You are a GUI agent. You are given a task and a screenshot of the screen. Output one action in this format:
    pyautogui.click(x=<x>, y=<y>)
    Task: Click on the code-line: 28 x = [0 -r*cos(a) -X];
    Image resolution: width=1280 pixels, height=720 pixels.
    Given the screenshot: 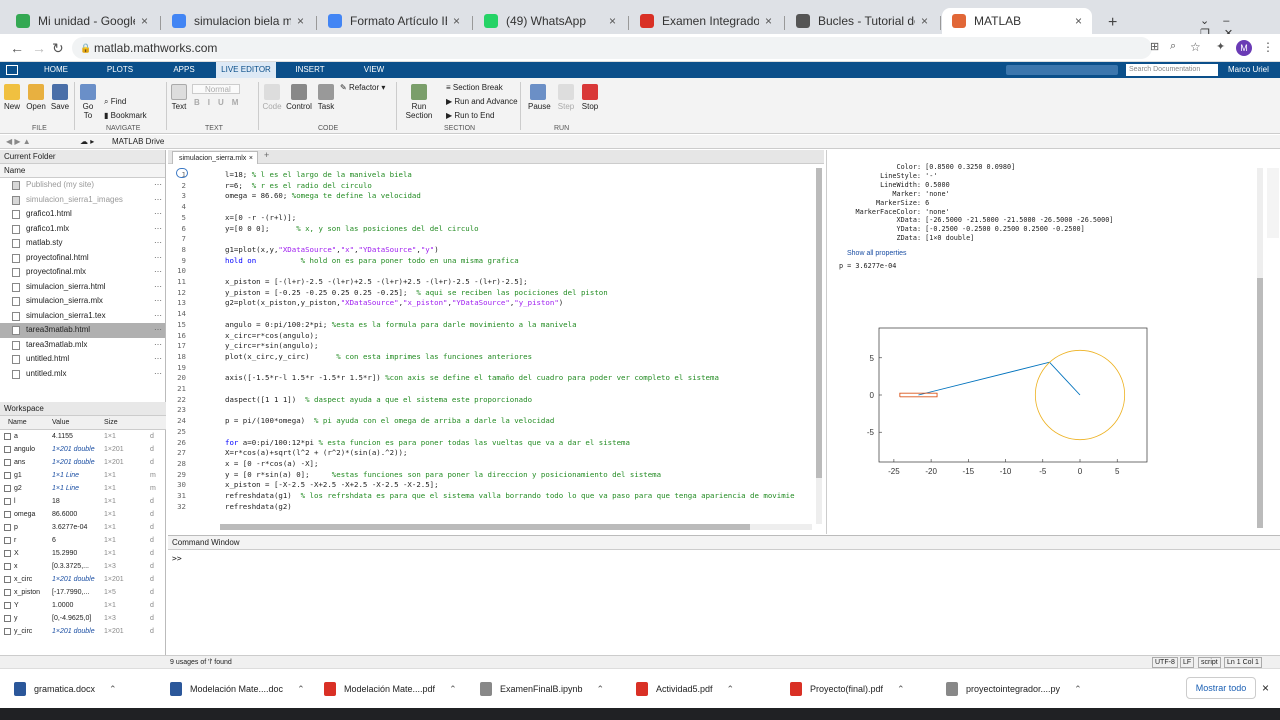 What is the action you would take?
    pyautogui.click(x=493, y=464)
    